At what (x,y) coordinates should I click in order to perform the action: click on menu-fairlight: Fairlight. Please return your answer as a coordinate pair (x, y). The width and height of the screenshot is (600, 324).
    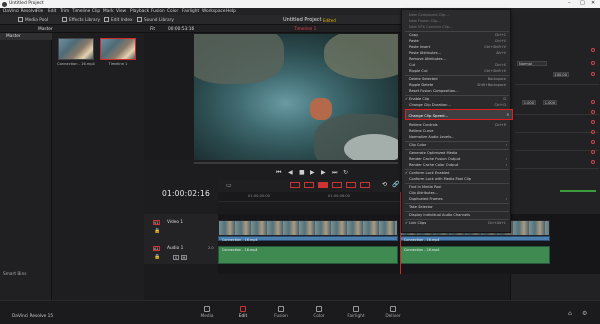
    Looking at the image, I should click on (190, 11).